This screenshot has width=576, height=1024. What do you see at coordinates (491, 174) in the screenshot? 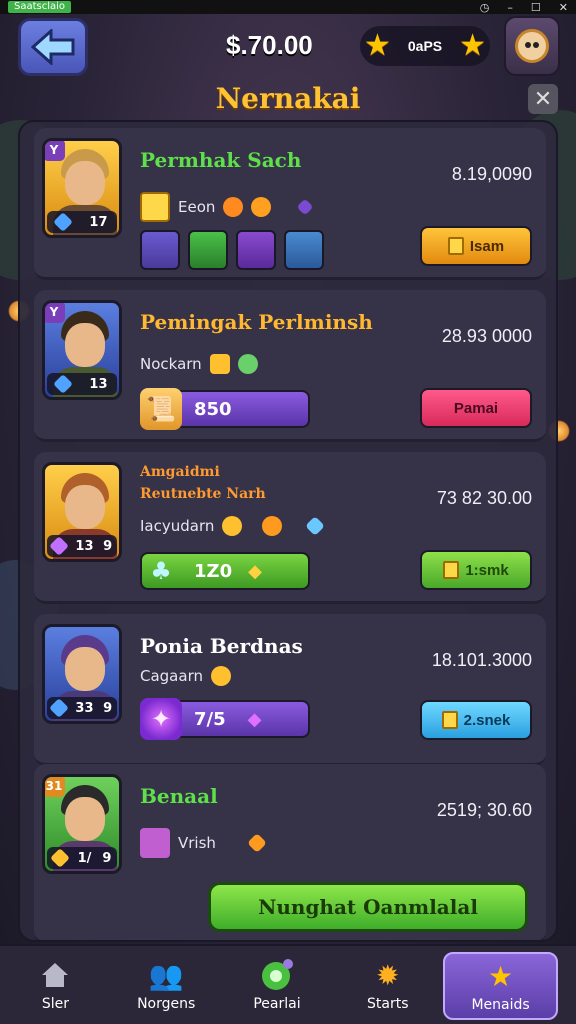
I see `hero-score: 8.19,0090` at bounding box center [491, 174].